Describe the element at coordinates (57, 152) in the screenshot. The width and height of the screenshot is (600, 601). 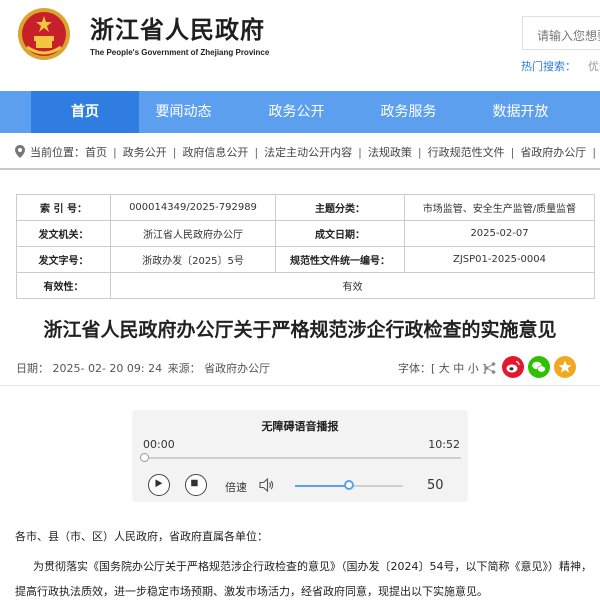
I see `breadcrumb-prefix: 当前位置：` at that location.